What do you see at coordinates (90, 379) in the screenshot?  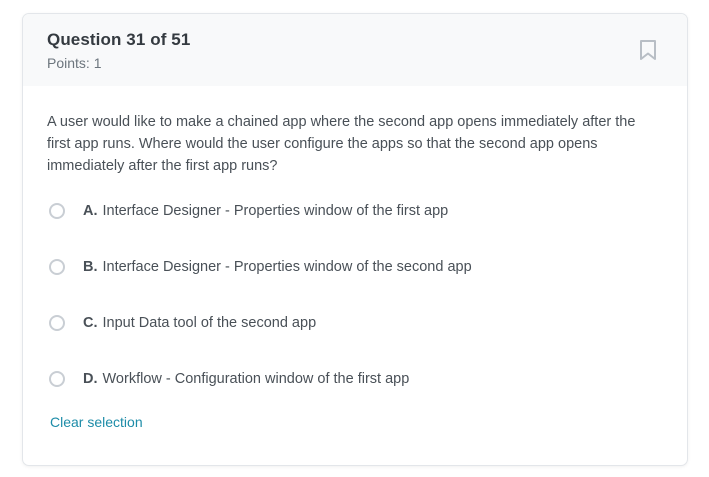 I see `option-letter: D.` at bounding box center [90, 379].